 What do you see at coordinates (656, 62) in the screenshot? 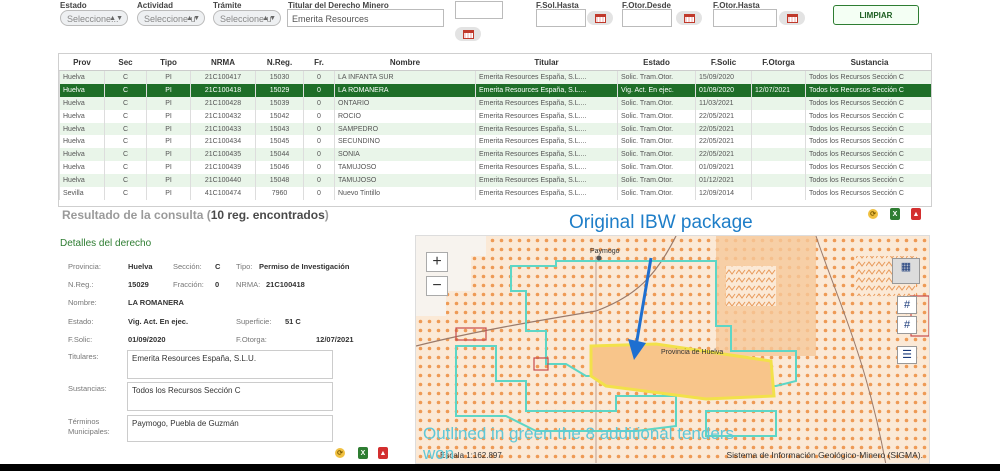
I see `col-header-estado: Estado` at bounding box center [656, 62].